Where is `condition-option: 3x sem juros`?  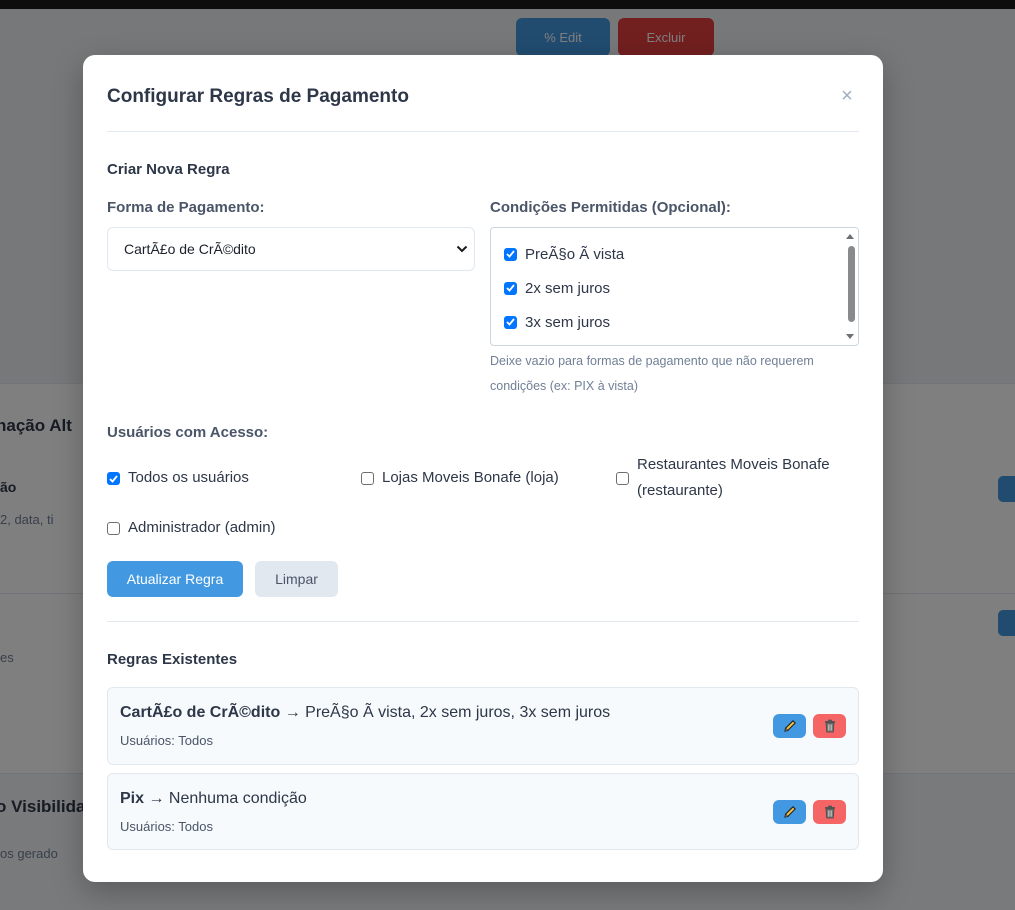 condition-option: 3x sem juros is located at coordinates (557, 322).